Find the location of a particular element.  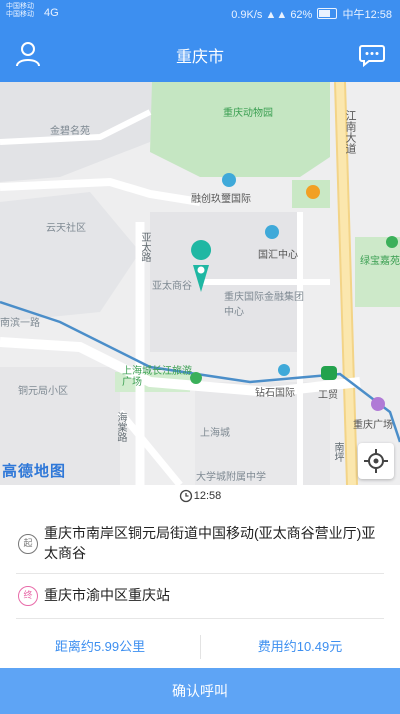

start-badge: 起 is located at coordinates (28, 544).